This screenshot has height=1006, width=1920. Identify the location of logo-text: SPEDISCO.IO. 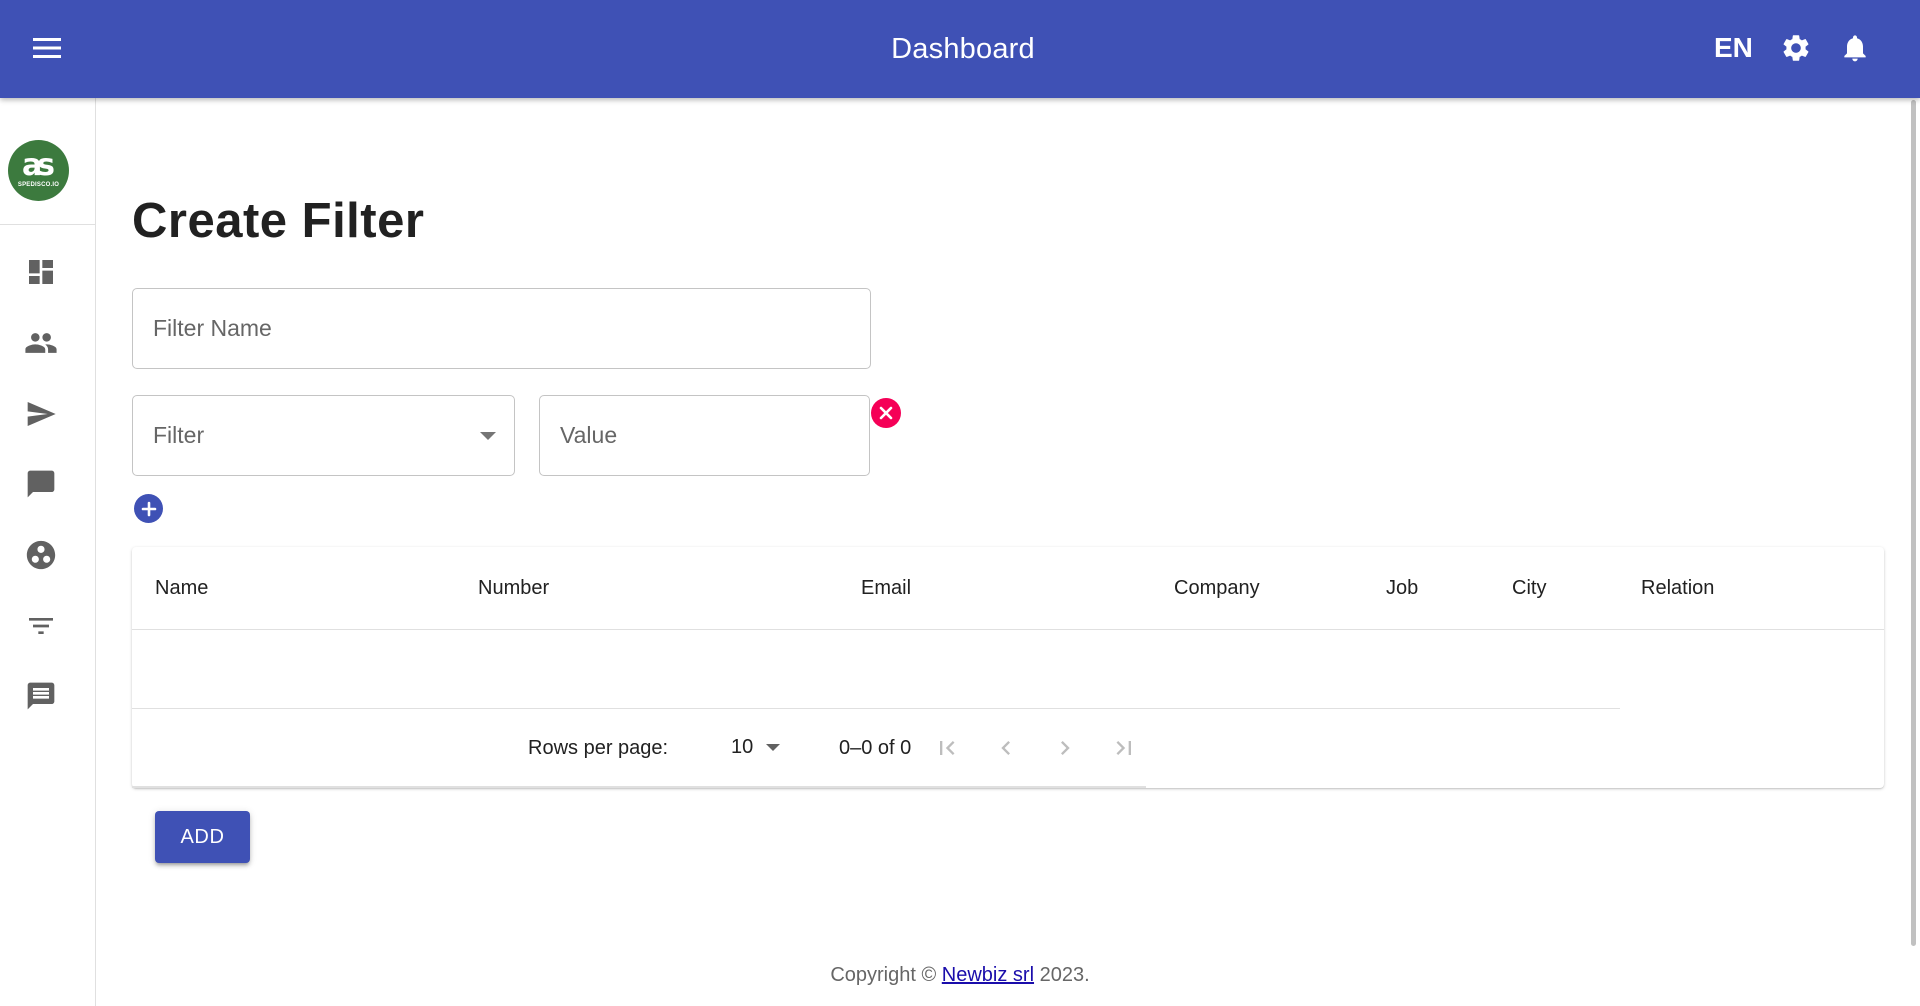
(38, 185).